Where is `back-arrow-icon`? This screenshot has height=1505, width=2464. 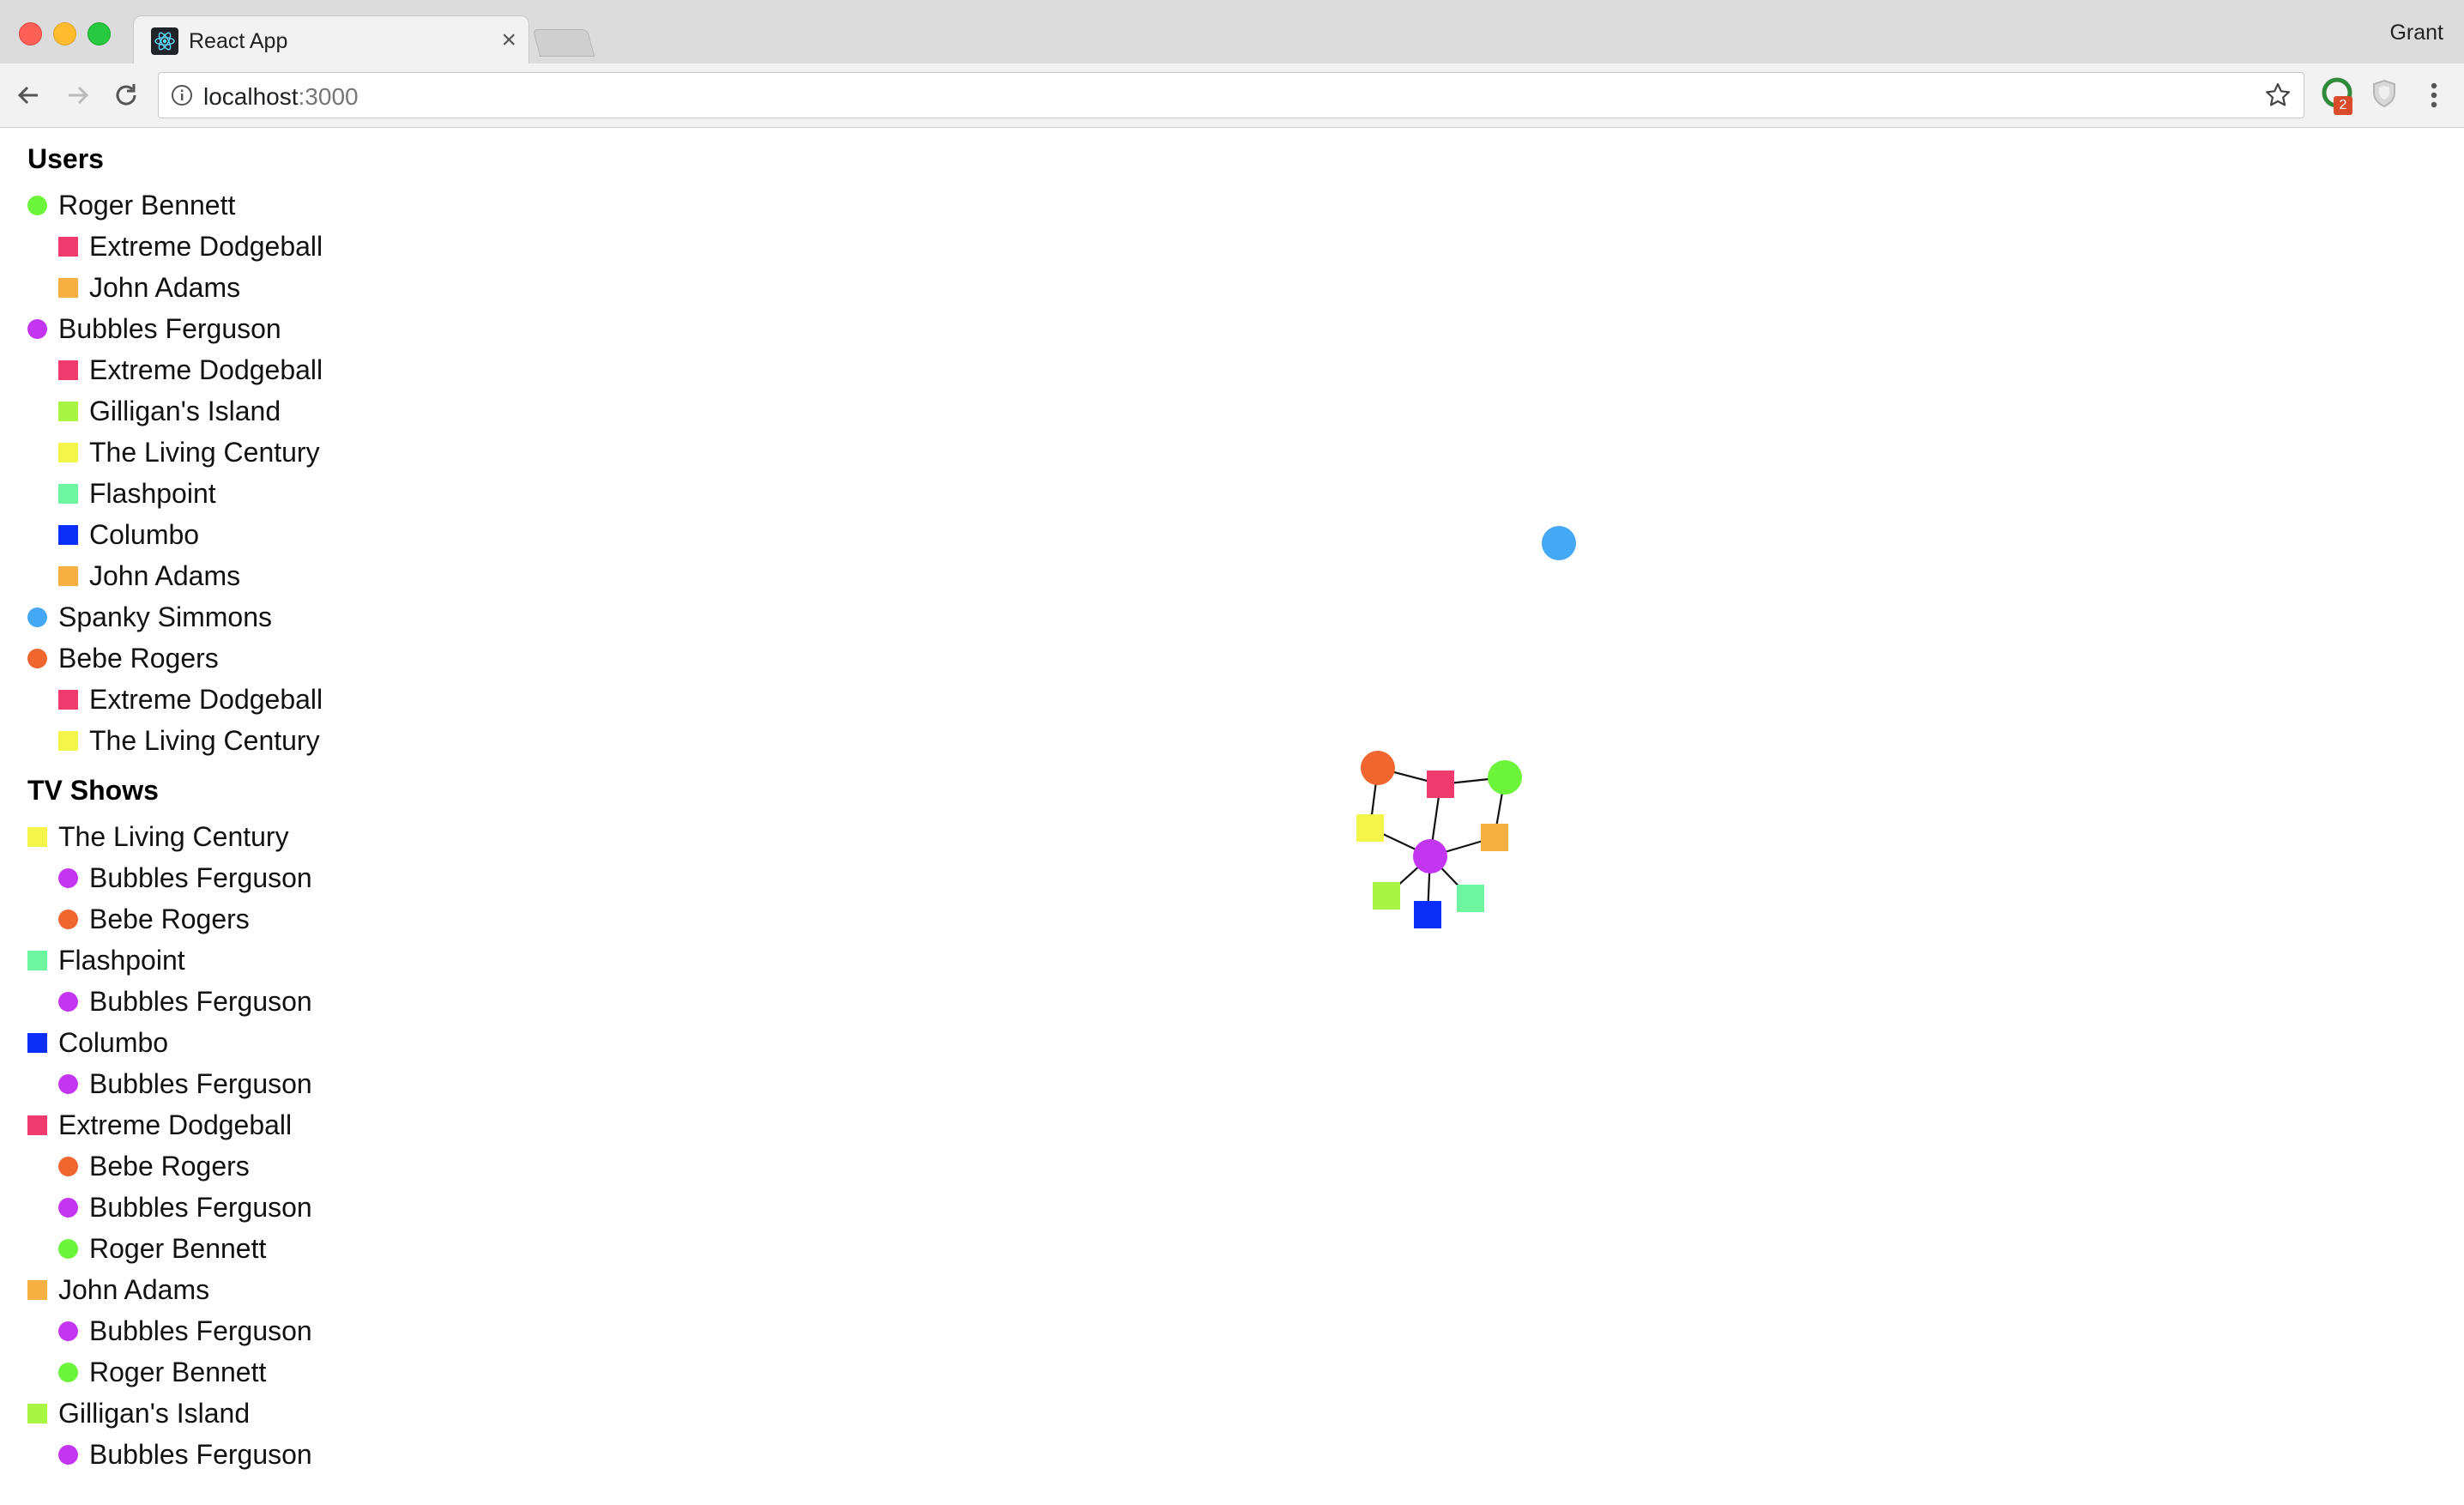 back-arrow-icon is located at coordinates (28, 95).